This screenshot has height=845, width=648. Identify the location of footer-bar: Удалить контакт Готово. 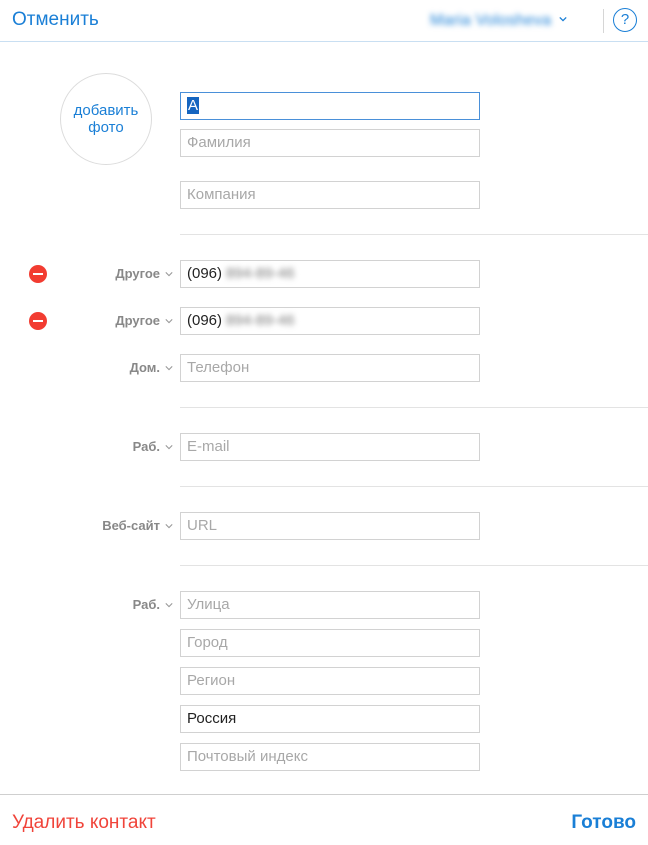
(324, 819).